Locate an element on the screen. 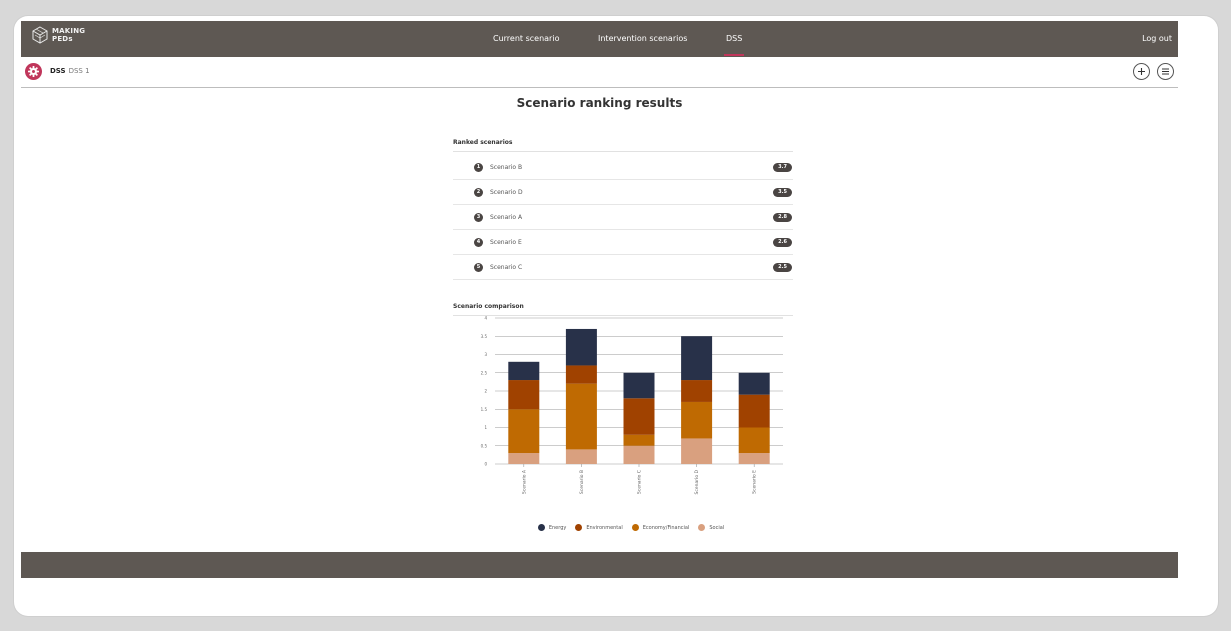 The width and height of the screenshot is (1231, 631). scenario-name: Scenario A is located at coordinates (506, 217).